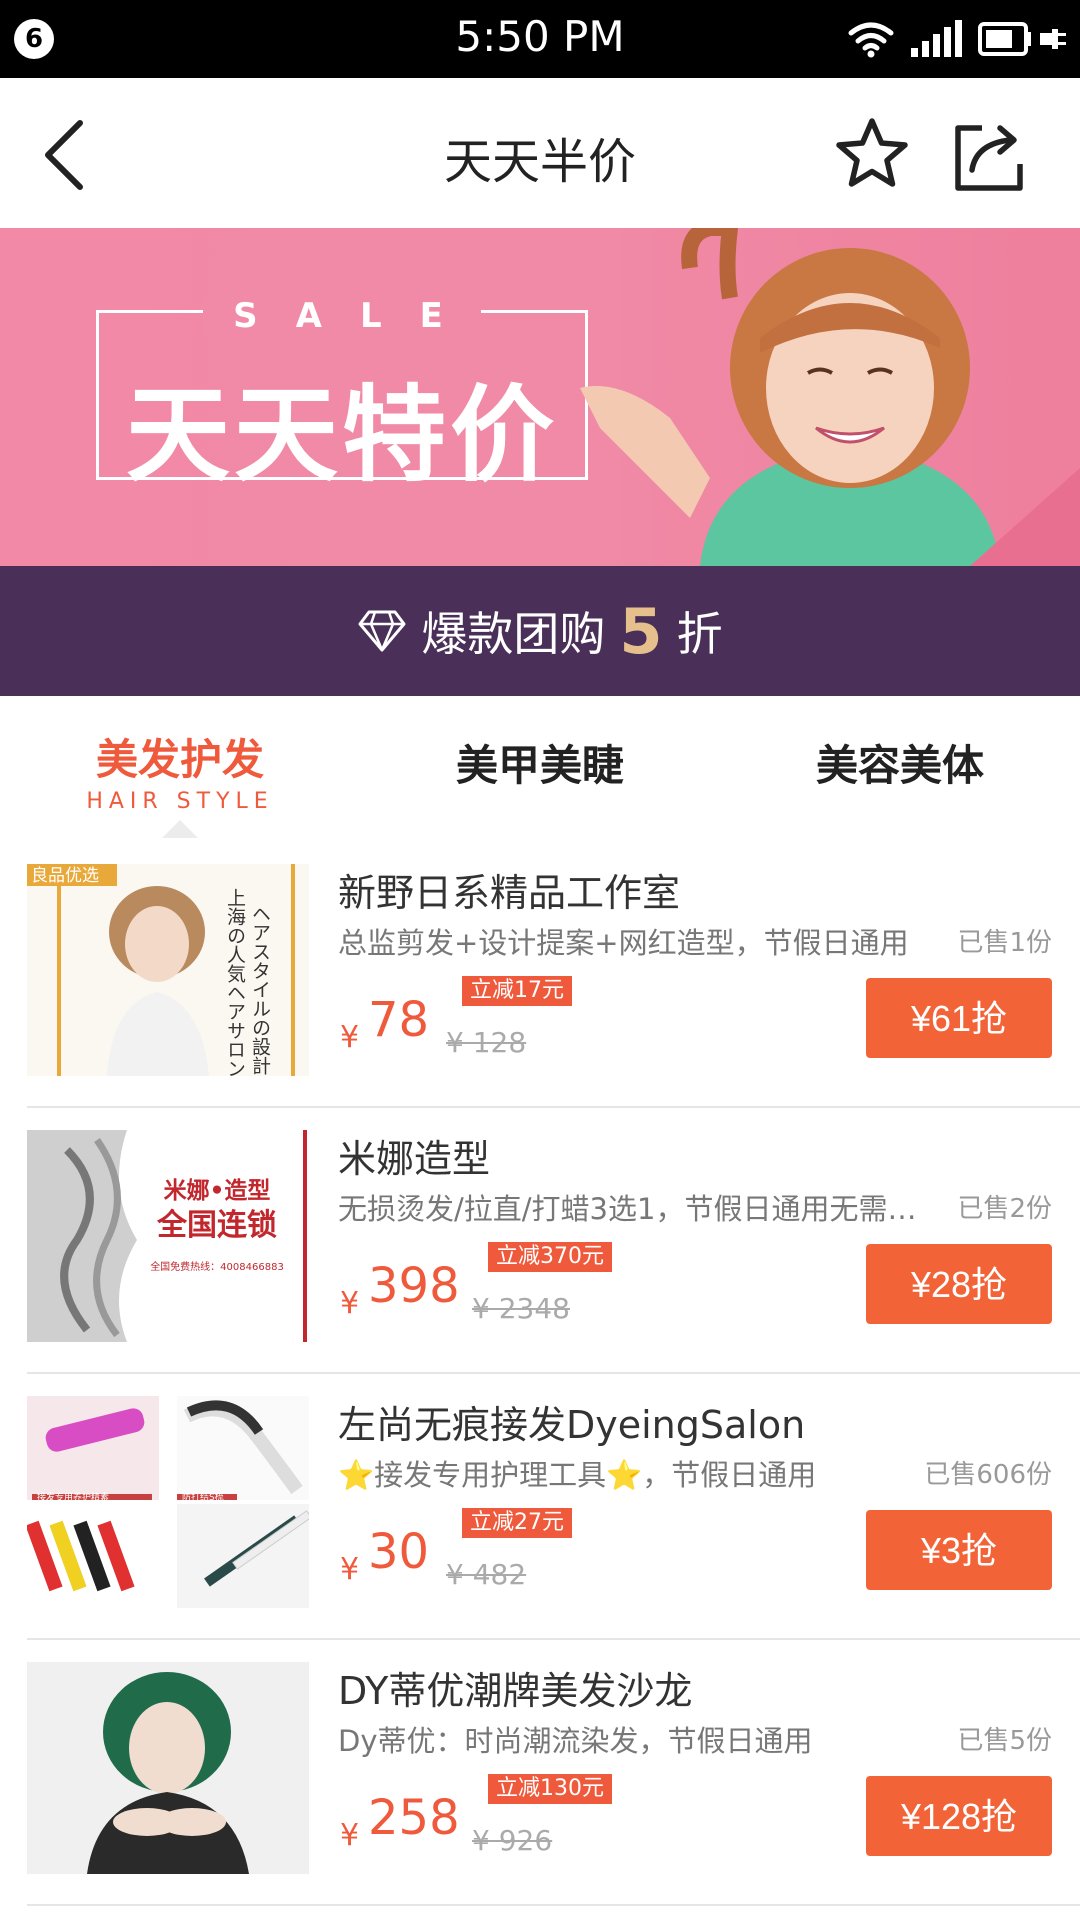 This screenshot has height=1920, width=1080. What do you see at coordinates (553, 1905) in the screenshot?
I see `divider` at bounding box center [553, 1905].